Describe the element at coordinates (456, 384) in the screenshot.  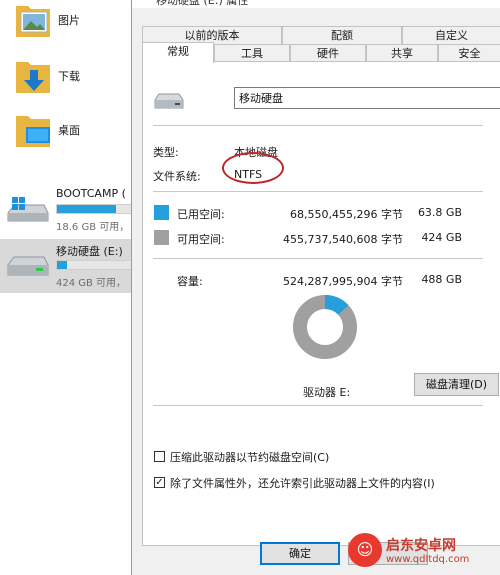
I see `disk-cleanup-button: 磁盘清理(D)` at that location.